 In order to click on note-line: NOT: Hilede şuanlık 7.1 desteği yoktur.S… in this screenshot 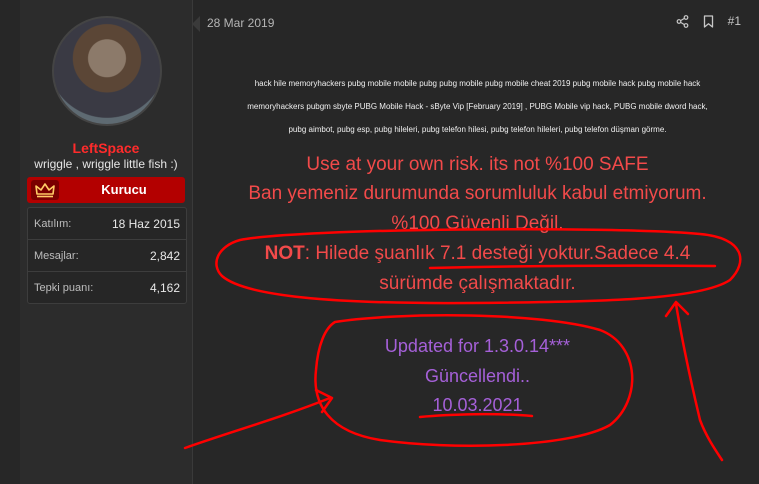, I will do `click(477, 254)`.